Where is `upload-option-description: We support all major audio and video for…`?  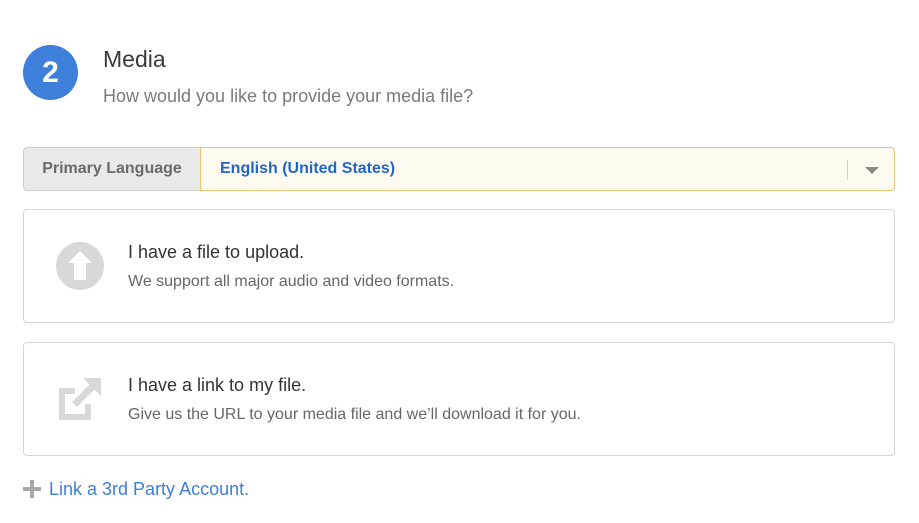
upload-option-description: We support all major audio and video for… is located at coordinates (291, 281).